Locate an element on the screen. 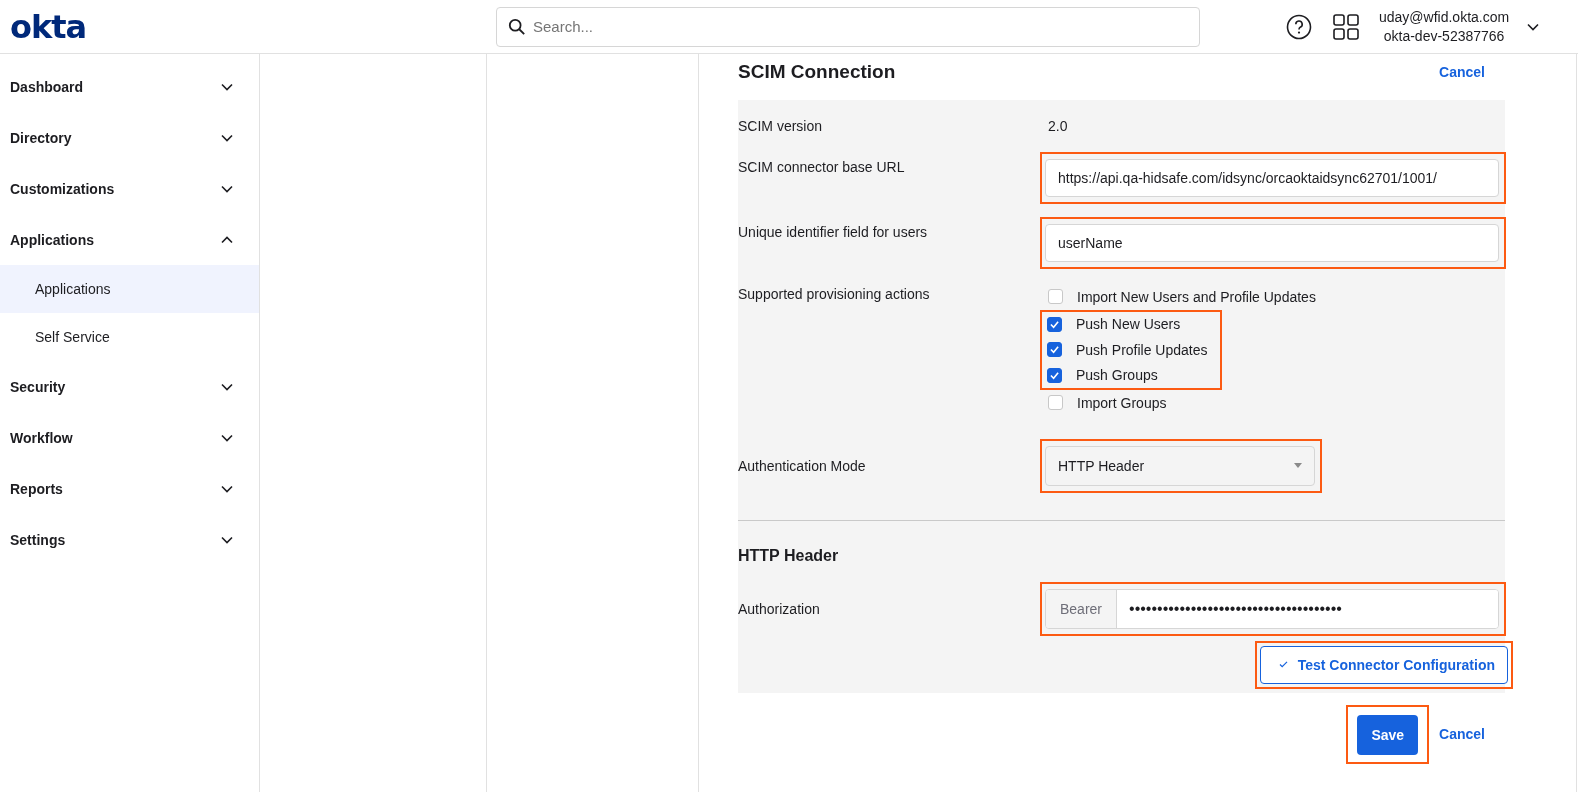  field-label: SCIM connector base URL is located at coordinates (822, 166).